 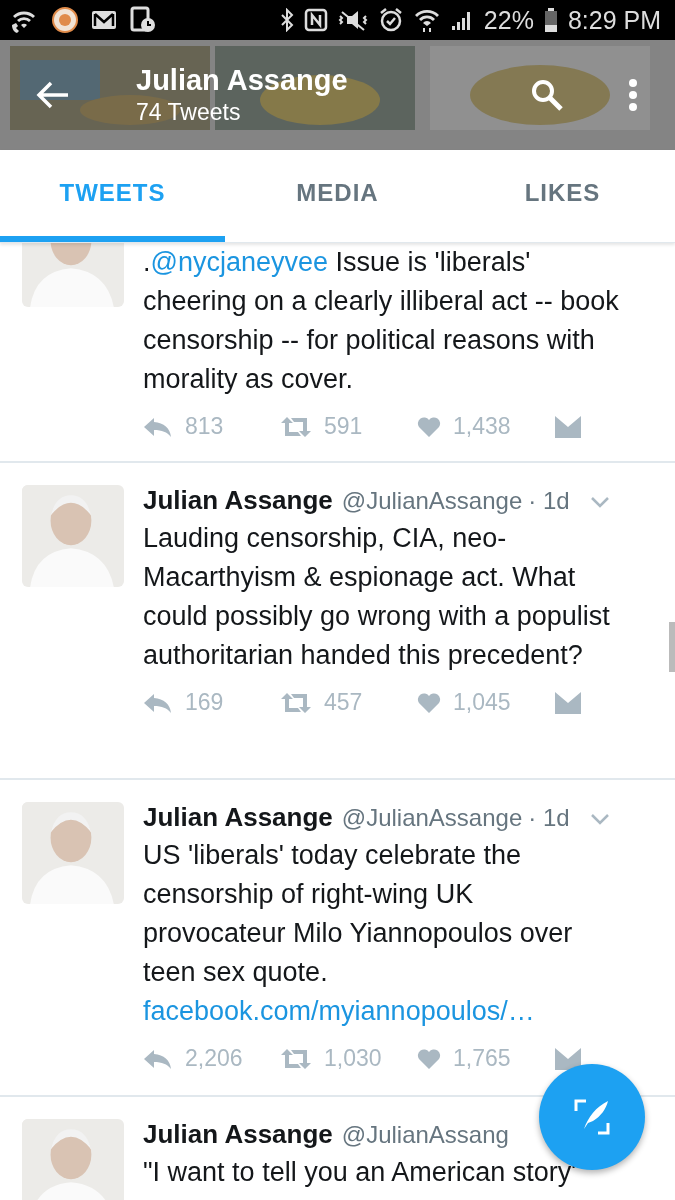 What do you see at coordinates (562, 196) in the screenshot?
I see `profile-tab: LIKES` at bounding box center [562, 196].